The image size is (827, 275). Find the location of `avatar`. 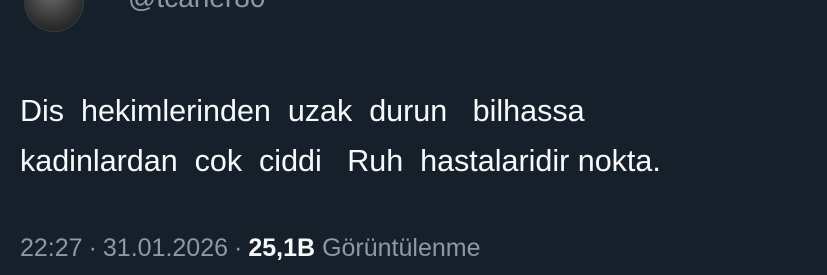

avatar is located at coordinates (54, 16).